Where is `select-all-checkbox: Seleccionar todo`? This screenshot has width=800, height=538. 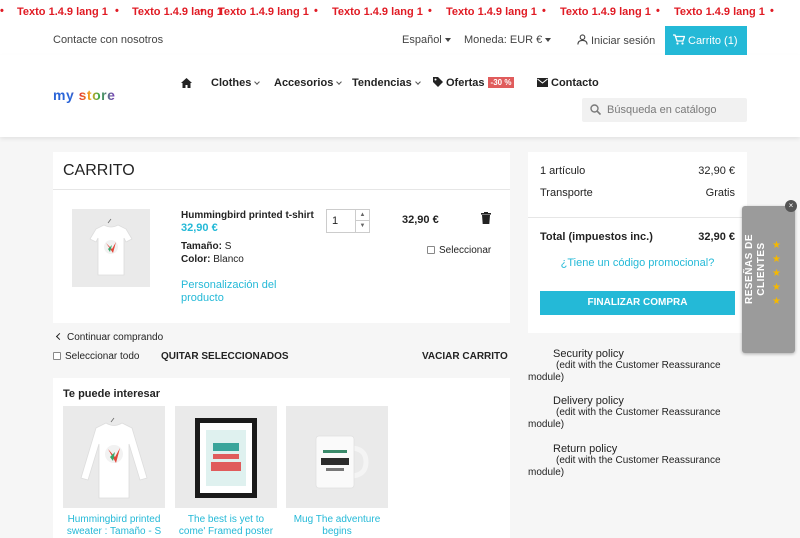 select-all-checkbox: Seleccionar todo is located at coordinates (96, 356).